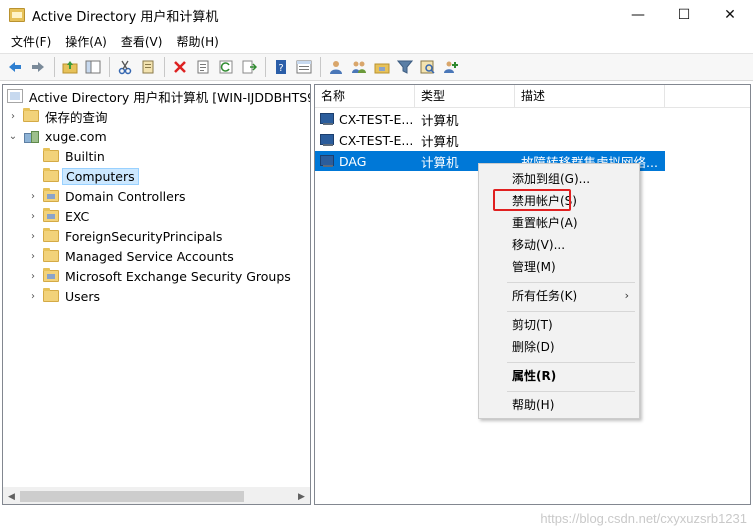 Image resolution: width=753 pixels, height=530 pixels. I want to click on tree-item-domain-controllers: › Domain Controllers, so click(106, 196).